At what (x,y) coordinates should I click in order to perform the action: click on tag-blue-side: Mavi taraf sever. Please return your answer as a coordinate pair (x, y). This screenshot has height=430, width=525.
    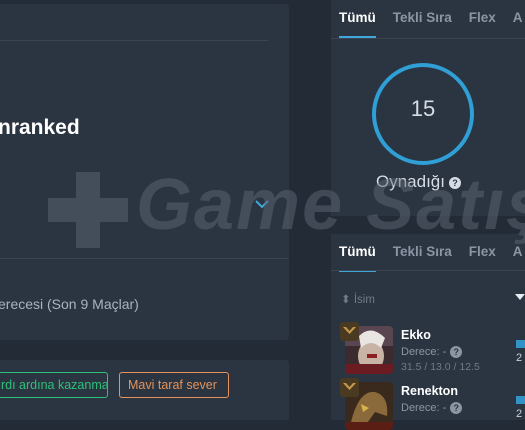
    Looking at the image, I should click on (174, 385).